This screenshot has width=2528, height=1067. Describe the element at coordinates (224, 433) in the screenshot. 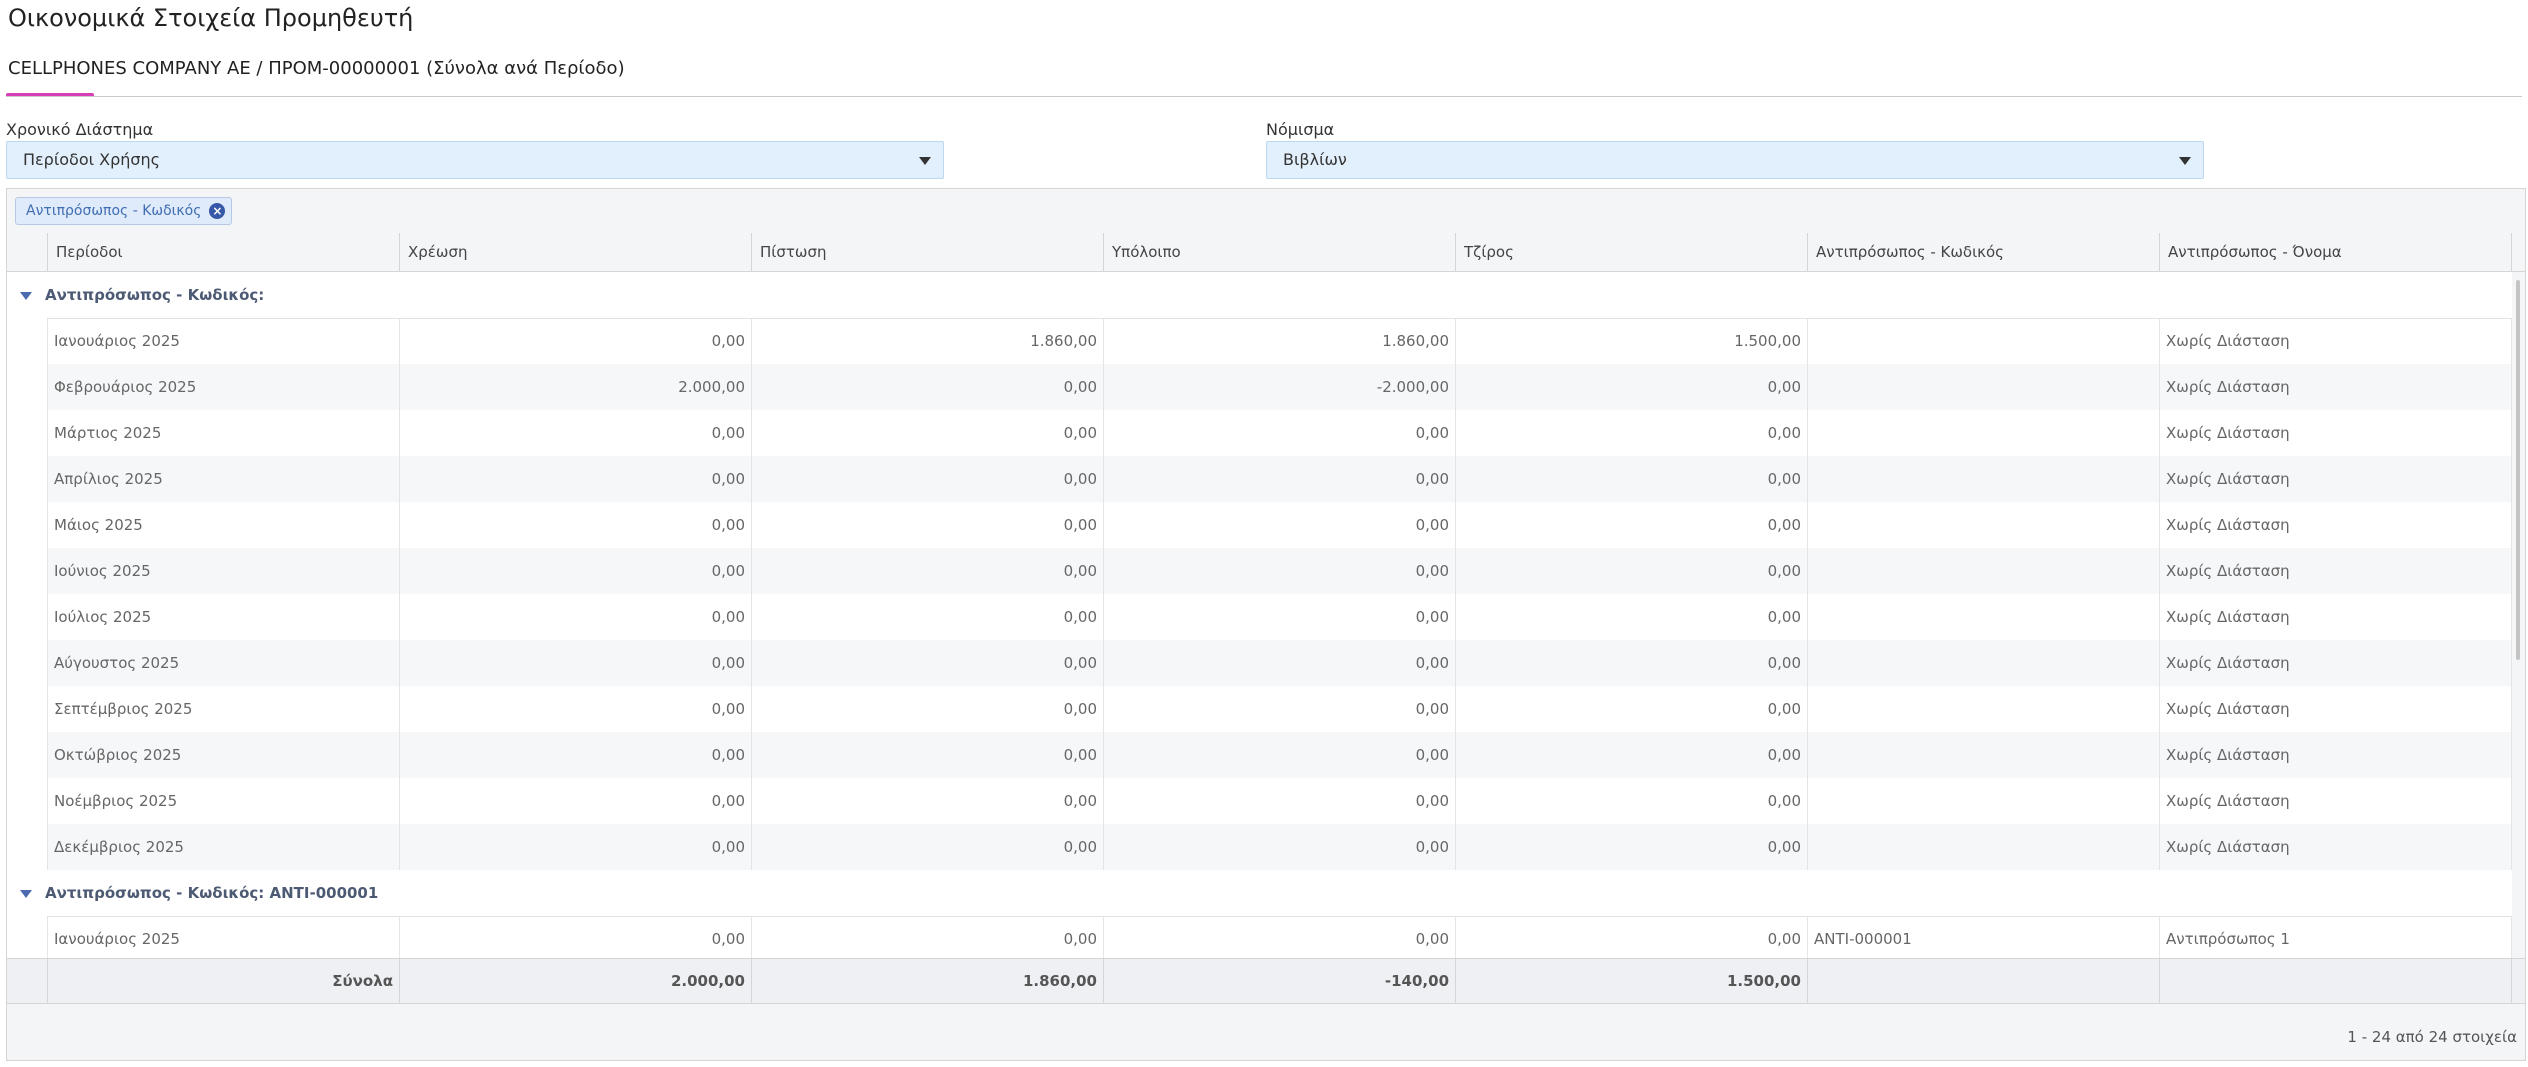

I see `cell-period: Μάρτιος 2025` at that location.